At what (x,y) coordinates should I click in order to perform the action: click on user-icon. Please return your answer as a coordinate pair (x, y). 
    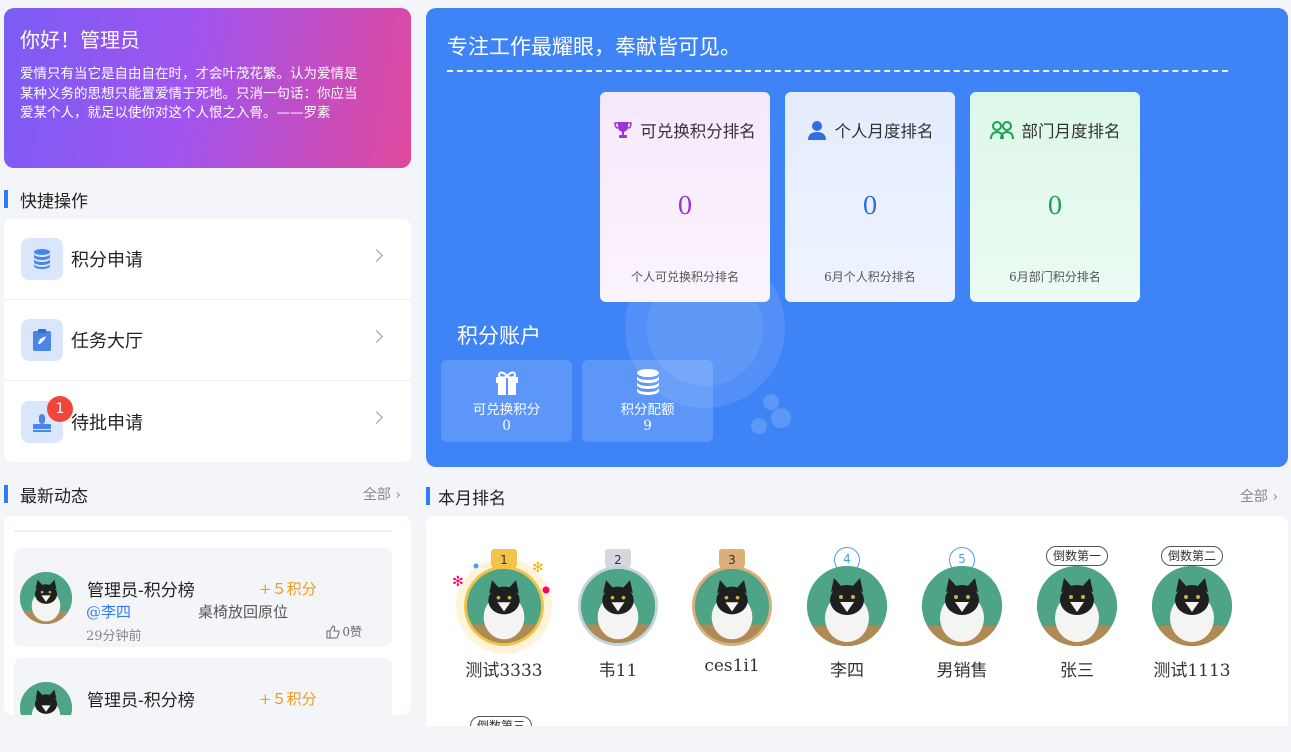
    Looking at the image, I should click on (816, 130).